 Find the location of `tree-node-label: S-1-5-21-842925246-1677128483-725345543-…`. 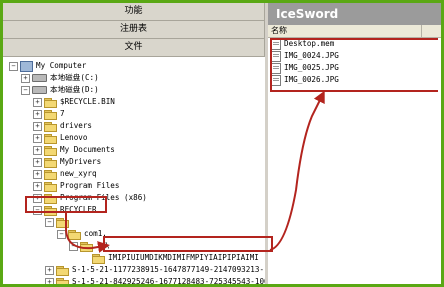

tree-node-label: S-1-5-21-842925246-1677128483-725345543-… is located at coordinates (168, 281).